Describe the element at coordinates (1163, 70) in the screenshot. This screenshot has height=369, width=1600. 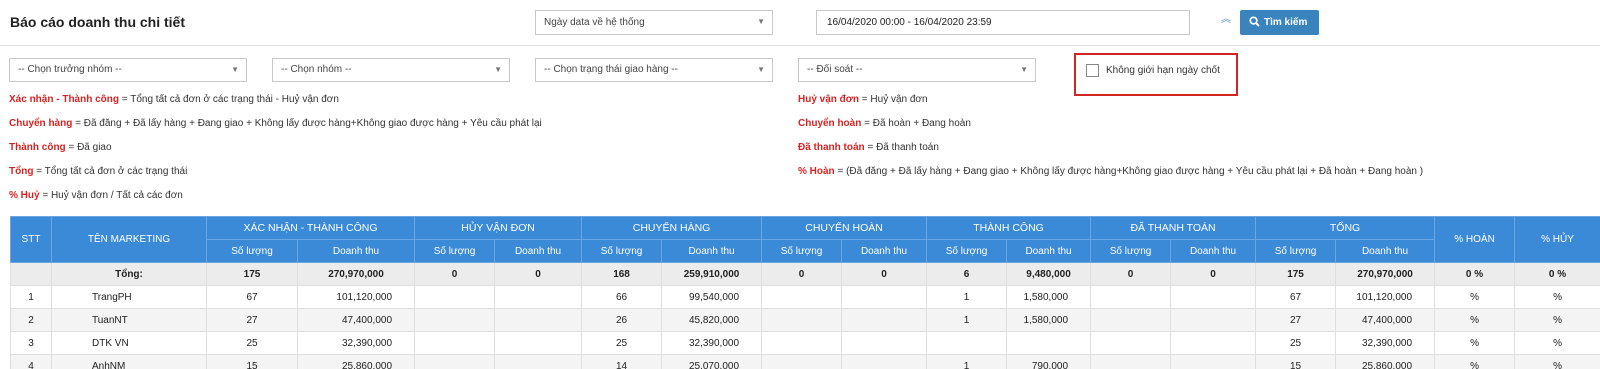
I see `no-limit-label: Không giới hạn ngày chốt` at that location.